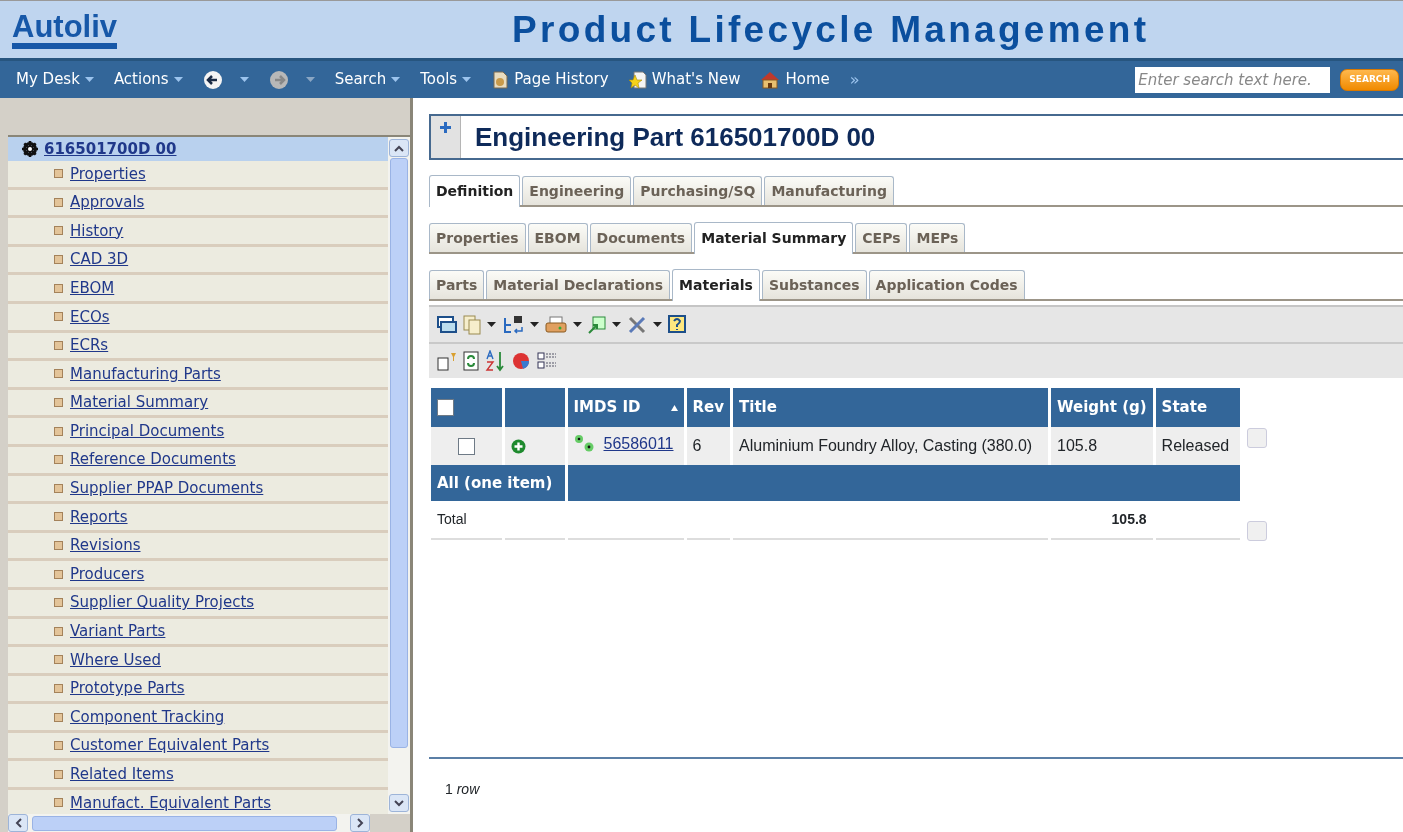 Image resolution: width=1403 pixels, height=832 pixels. I want to click on tab: EBOM, so click(557, 237).